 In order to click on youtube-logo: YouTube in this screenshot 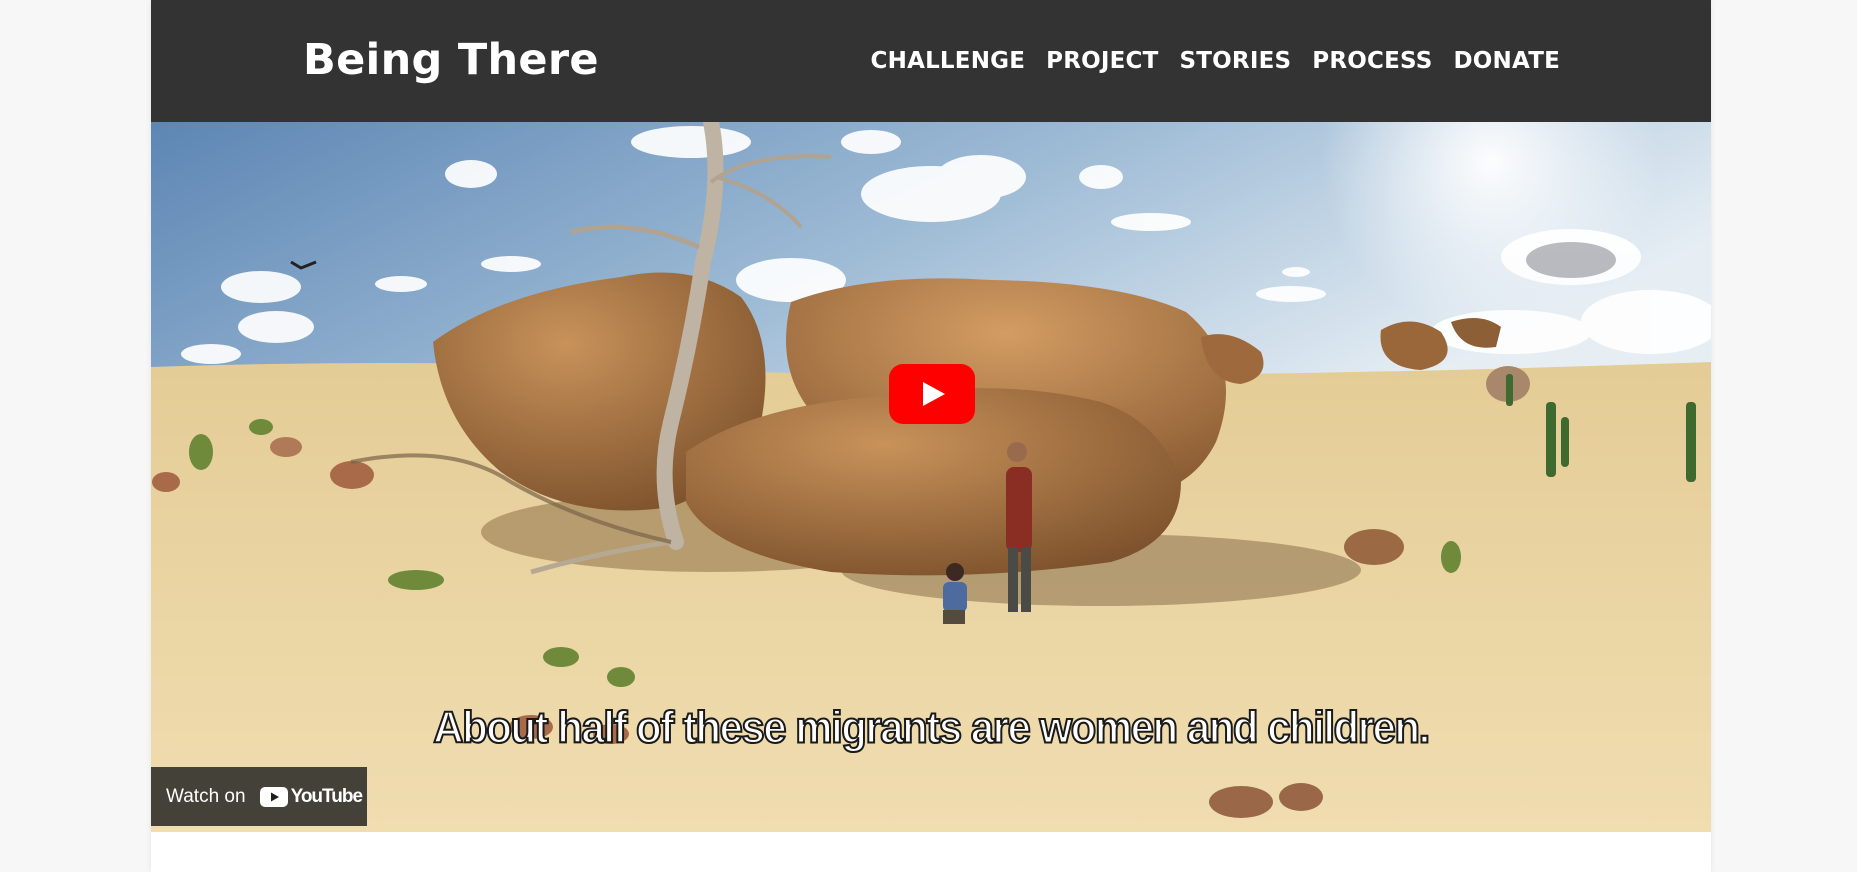, I will do `click(311, 796)`.